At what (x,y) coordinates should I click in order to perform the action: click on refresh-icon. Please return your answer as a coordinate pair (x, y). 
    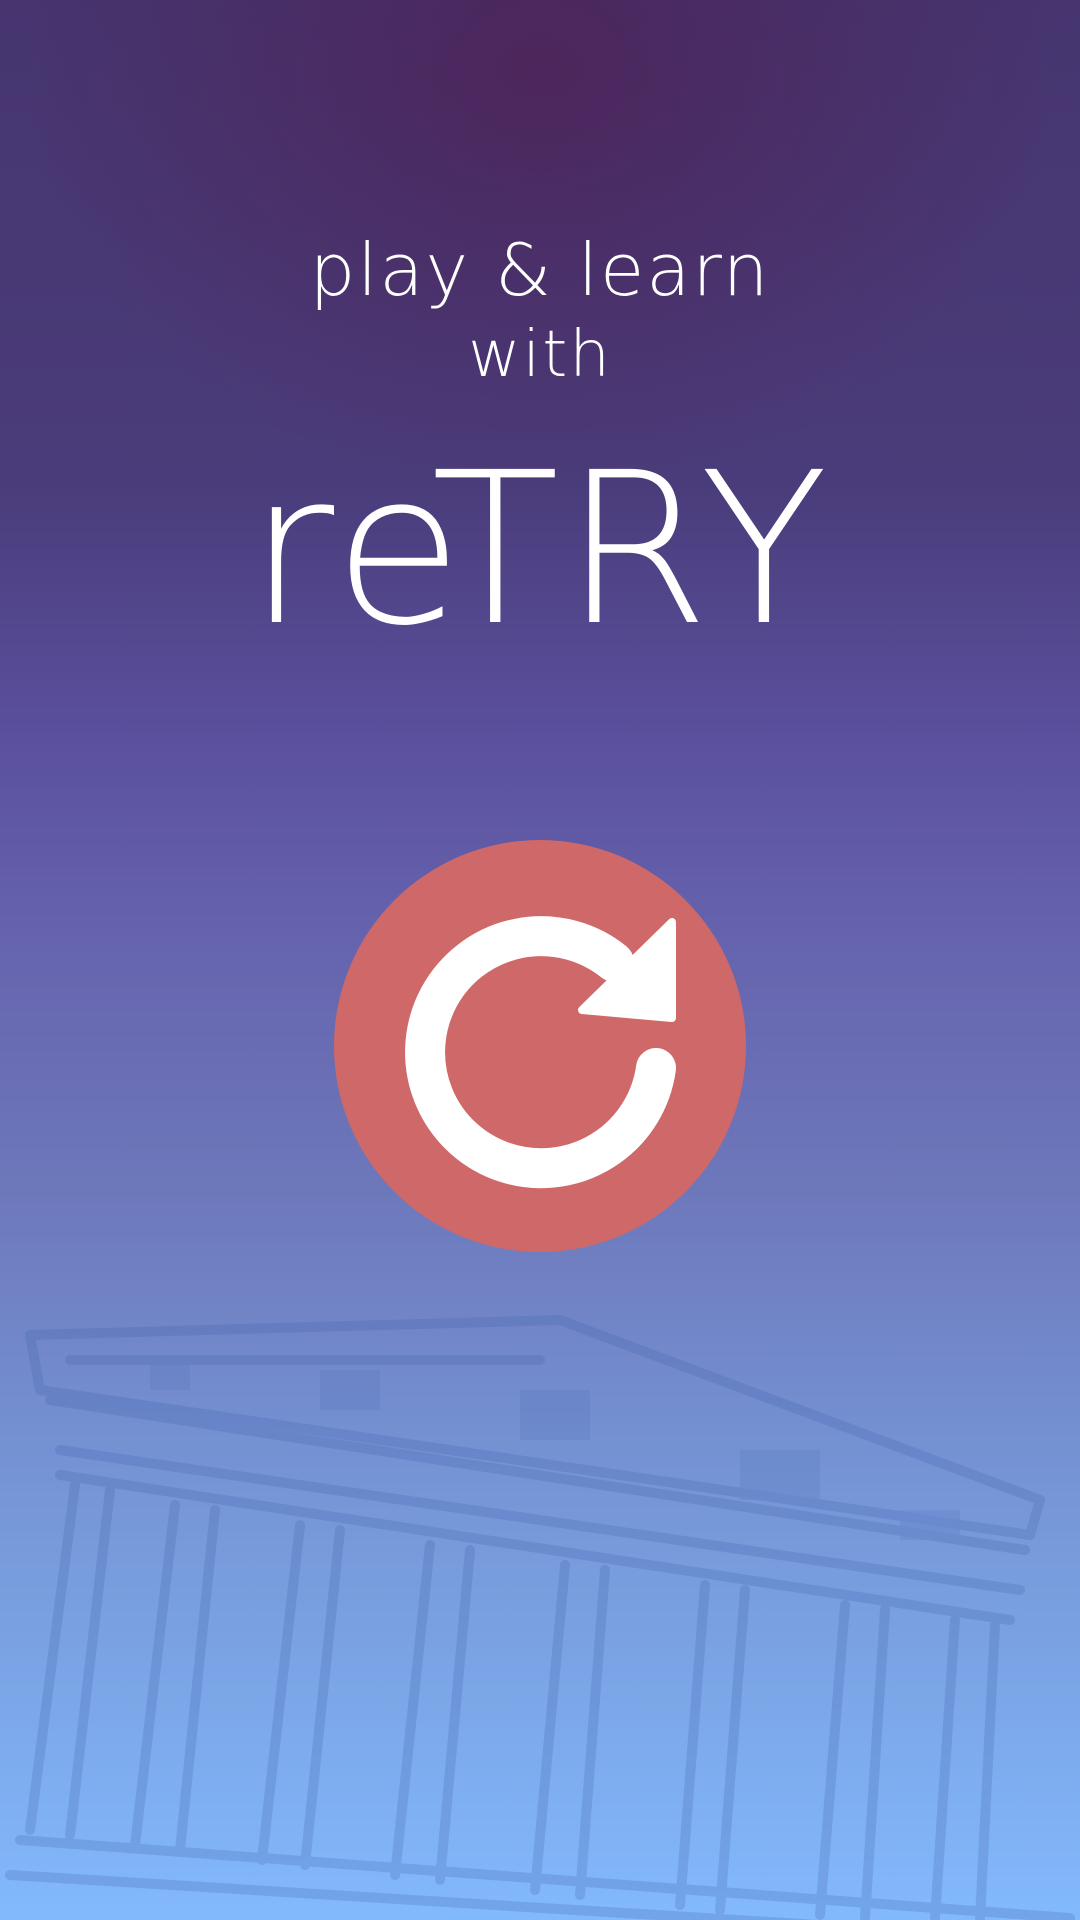
    Looking at the image, I should click on (540, 1052).